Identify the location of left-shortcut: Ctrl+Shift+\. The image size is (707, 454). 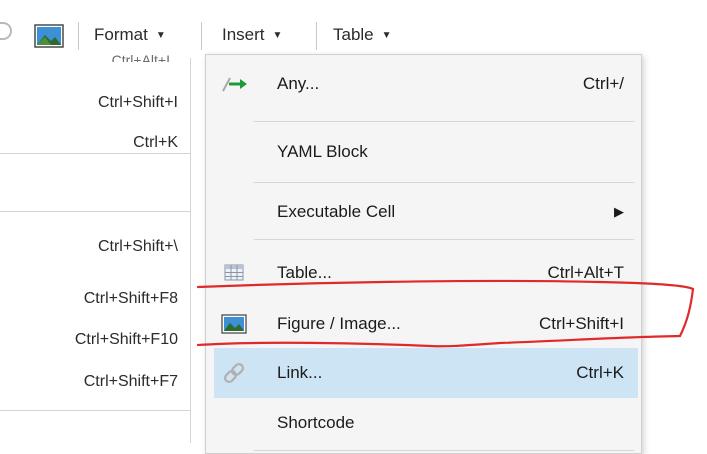
(138, 247).